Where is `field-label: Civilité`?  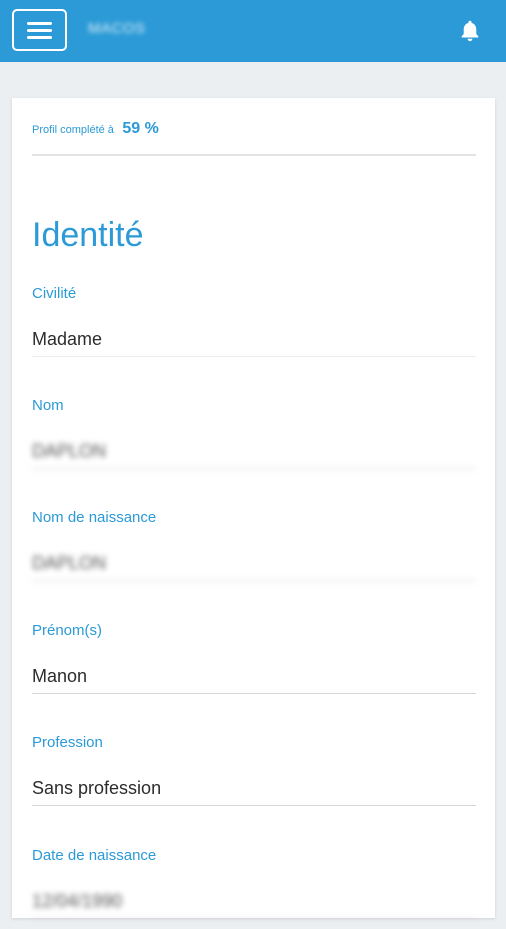
field-label: Civilité is located at coordinates (54, 293).